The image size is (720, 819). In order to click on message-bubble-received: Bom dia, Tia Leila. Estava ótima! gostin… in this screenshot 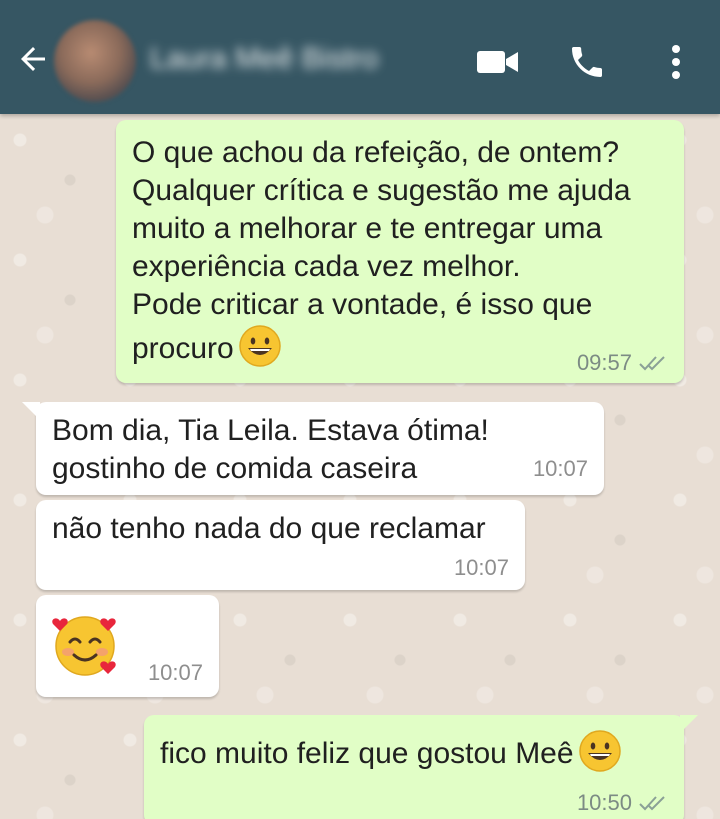, I will do `click(313, 448)`.